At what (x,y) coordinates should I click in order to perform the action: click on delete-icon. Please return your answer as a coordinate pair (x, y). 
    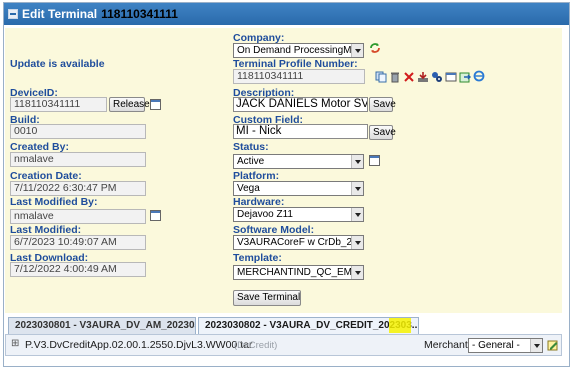
    Looking at the image, I should click on (395, 77).